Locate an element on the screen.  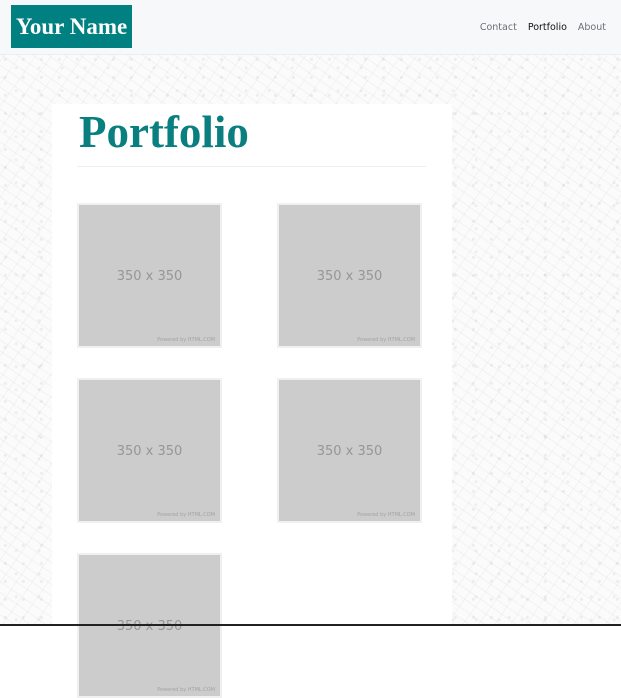
nav-link-portfolio: Portfolio is located at coordinates (547, 27).